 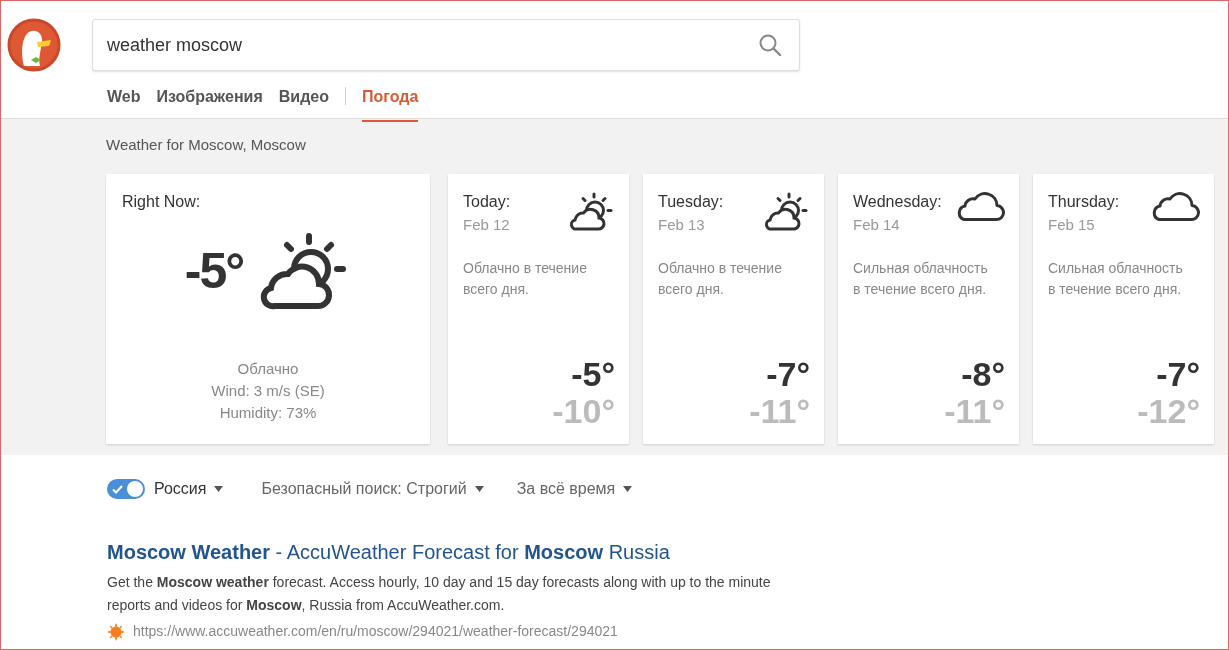 I want to click on day-label: Thursday:, so click(x=1084, y=201).